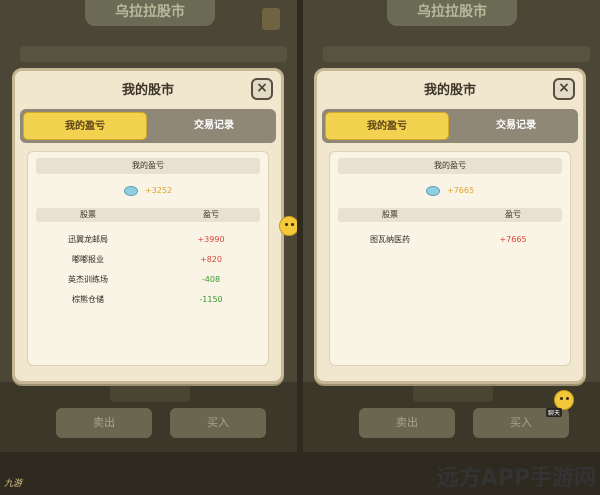 Image resolution: width=600 pixels, height=495 pixels. Describe the element at coordinates (271, 19) in the screenshot. I see `background-box-icon` at that location.